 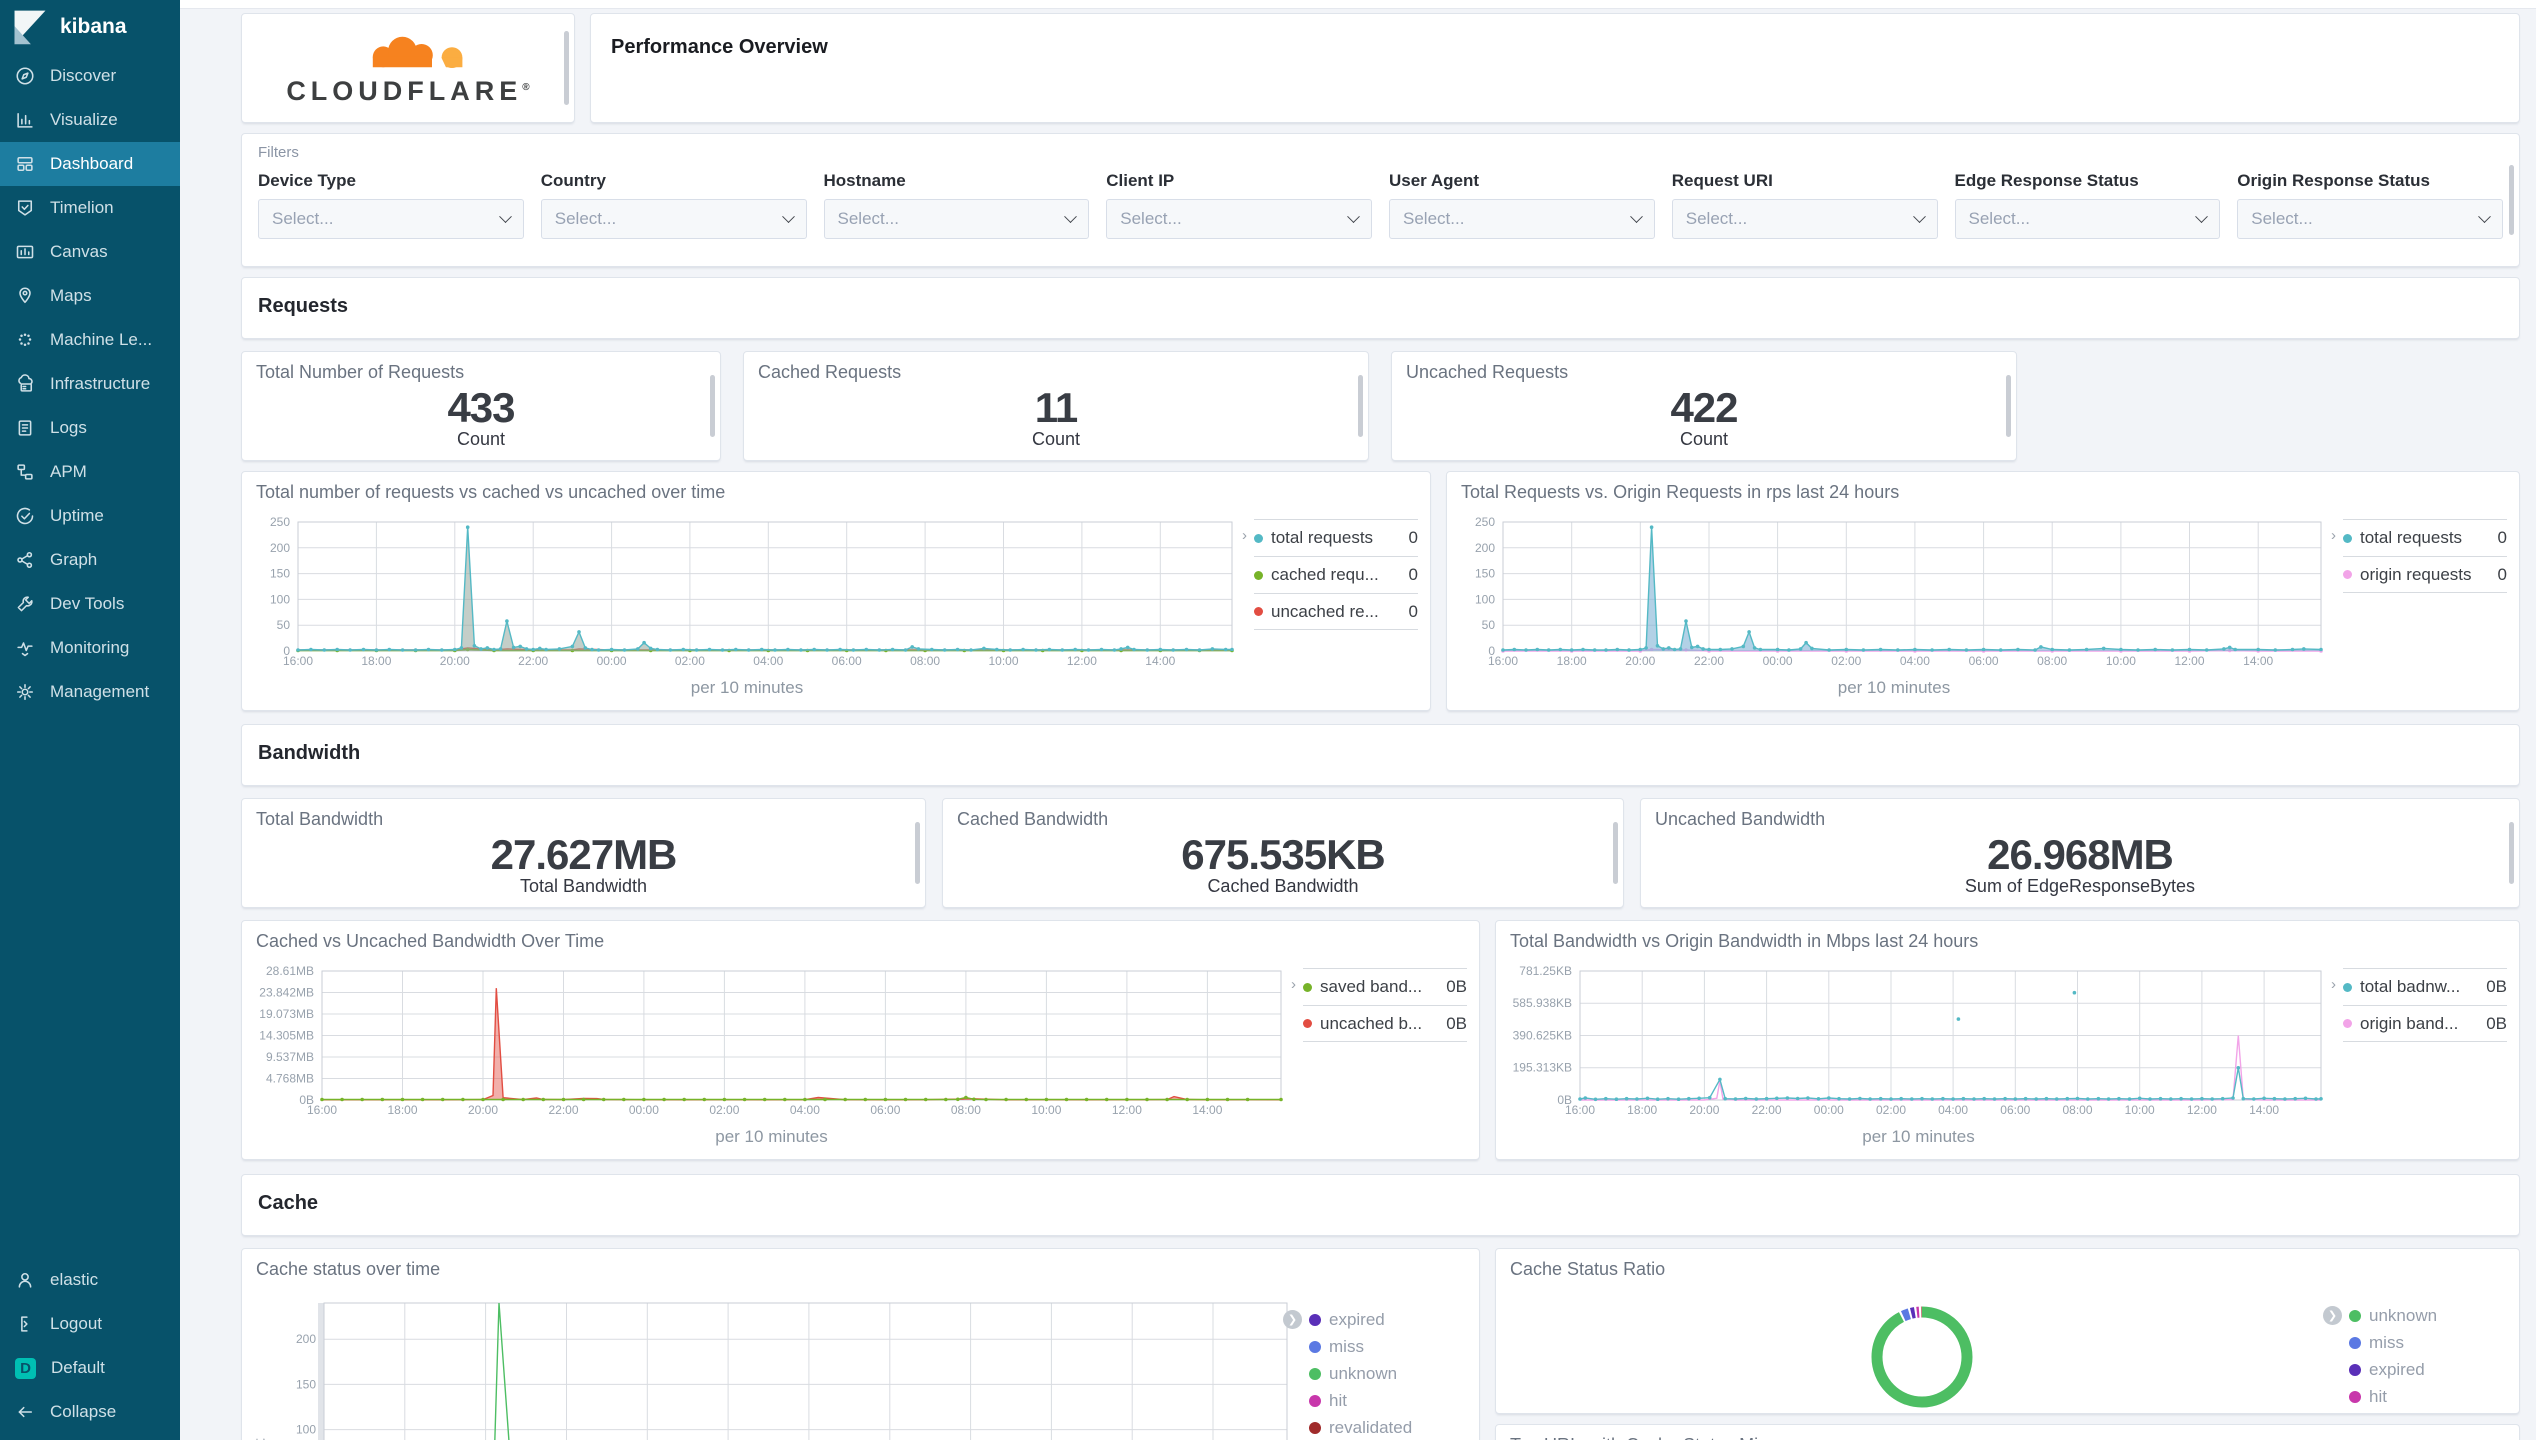 What do you see at coordinates (1922, 1357) in the screenshot?
I see `cache-status-ratio-donut` at bounding box center [1922, 1357].